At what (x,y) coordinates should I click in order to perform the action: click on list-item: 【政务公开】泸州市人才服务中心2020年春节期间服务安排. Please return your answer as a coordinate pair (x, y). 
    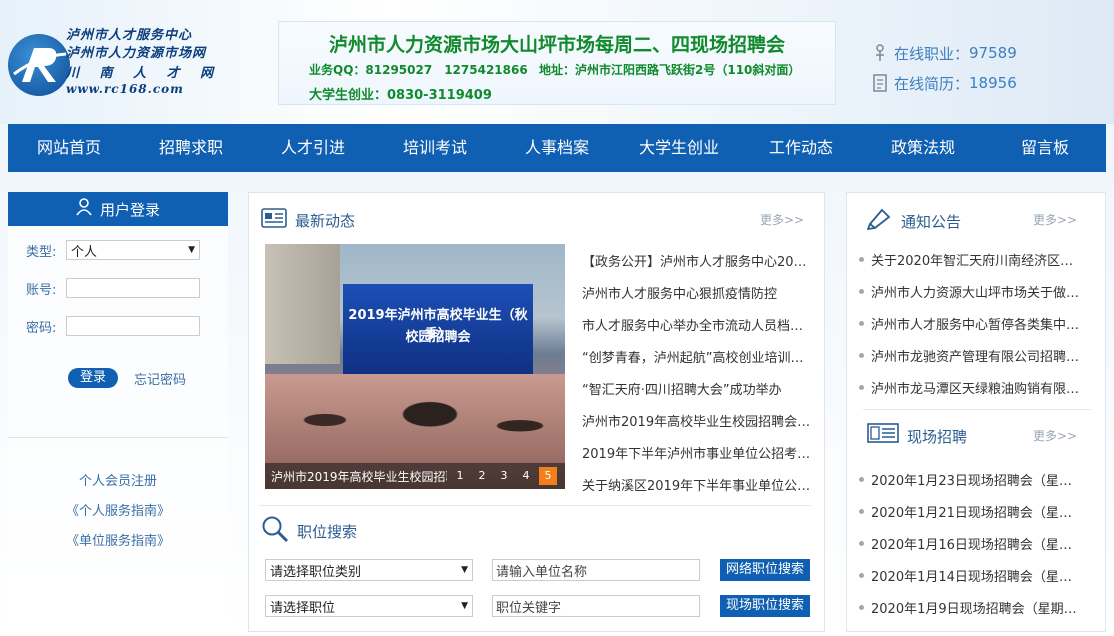
    Looking at the image, I should click on (698, 267).